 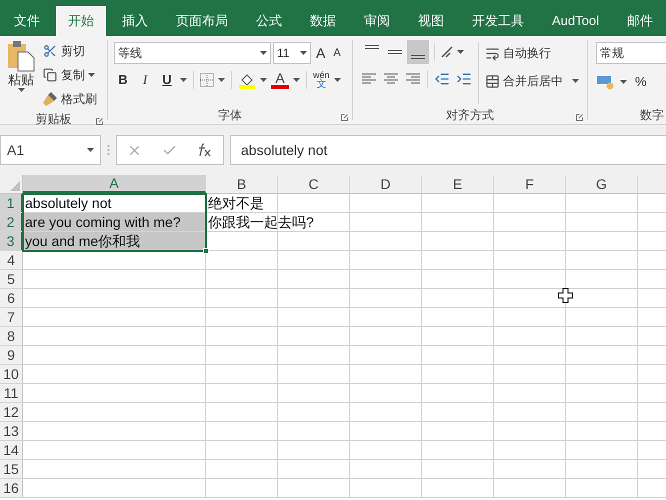 What do you see at coordinates (242, 184) in the screenshot?
I see `column-header: B` at bounding box center [242, 184].